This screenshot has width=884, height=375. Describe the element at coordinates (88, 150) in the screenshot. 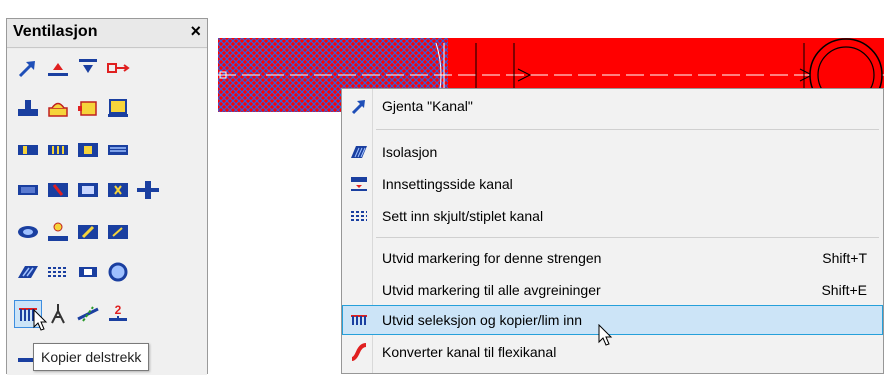

I see `fan-tool-icon` at that location.